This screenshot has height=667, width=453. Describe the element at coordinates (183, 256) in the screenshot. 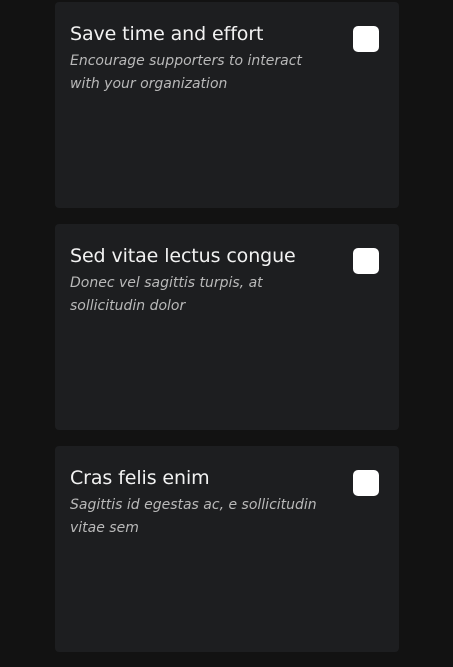

I see `card-title: Sed vitae lectus congue` at that location.